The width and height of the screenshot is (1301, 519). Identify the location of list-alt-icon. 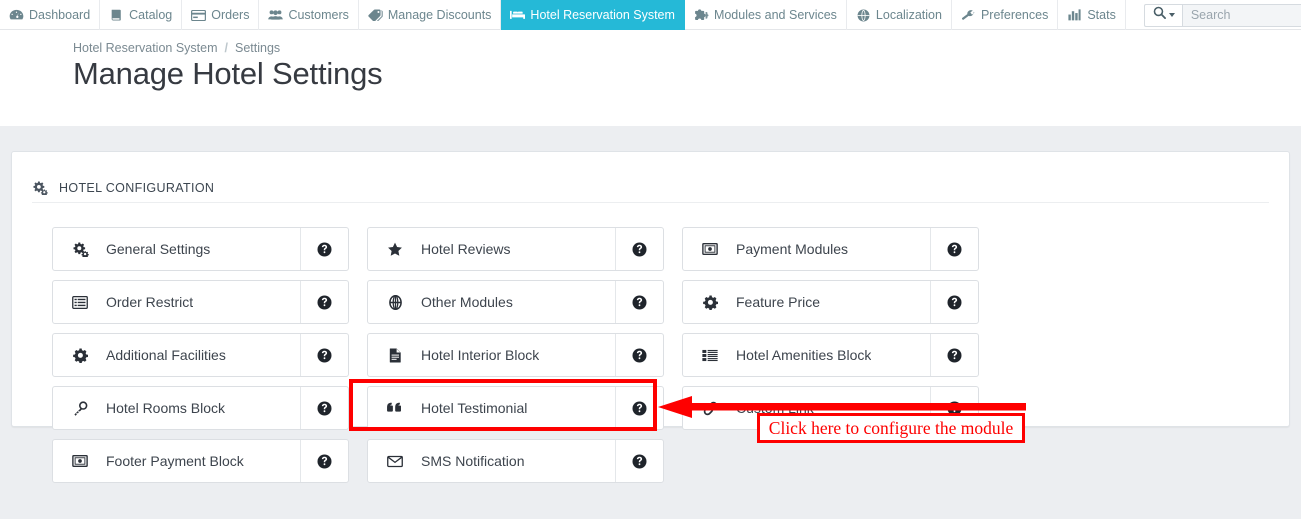
(80, 302).